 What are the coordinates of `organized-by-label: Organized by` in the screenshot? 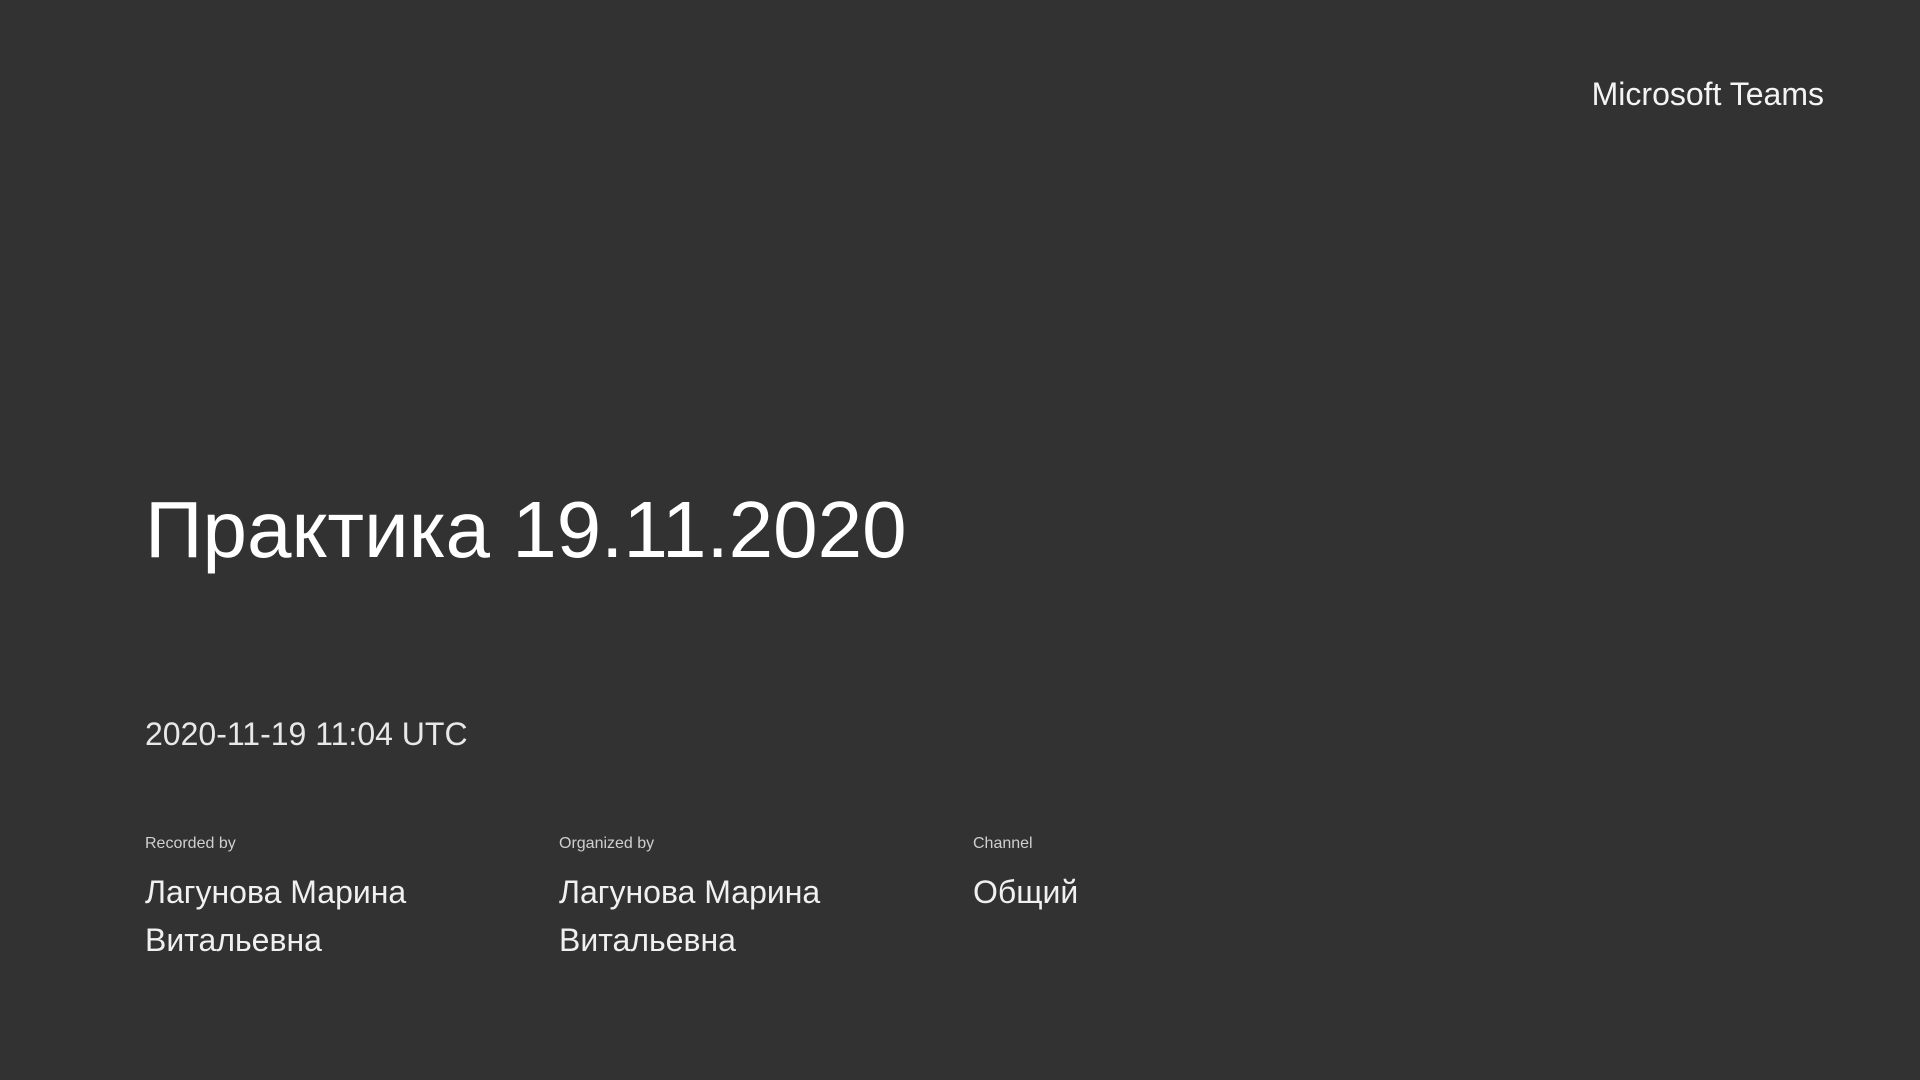 It's located at (607, 843).